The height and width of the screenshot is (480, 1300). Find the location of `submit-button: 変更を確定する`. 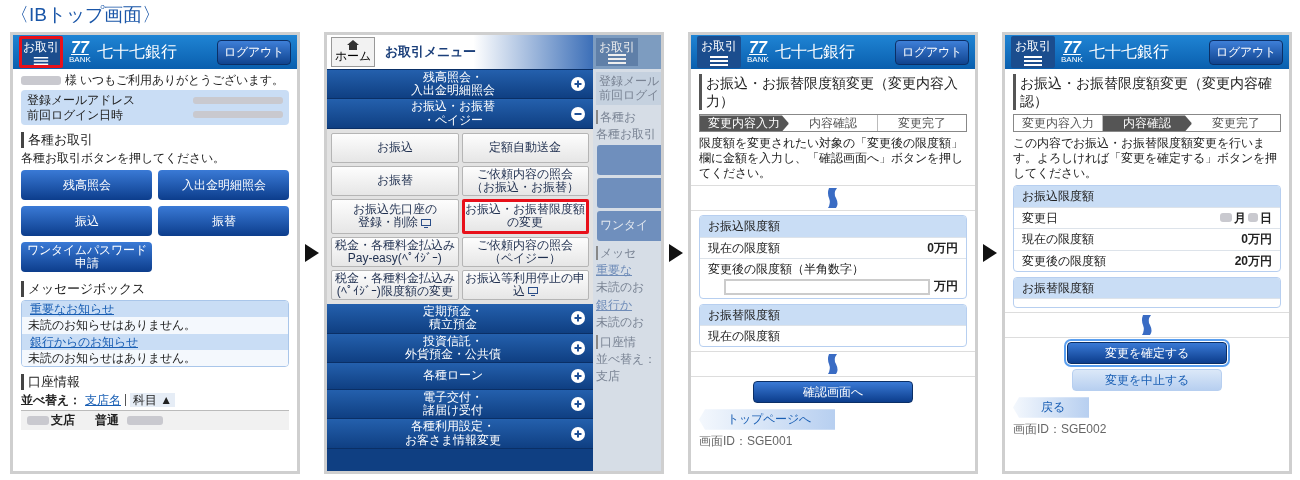

submit-button: 変更を確定する is located at coordinates (1147, 353).